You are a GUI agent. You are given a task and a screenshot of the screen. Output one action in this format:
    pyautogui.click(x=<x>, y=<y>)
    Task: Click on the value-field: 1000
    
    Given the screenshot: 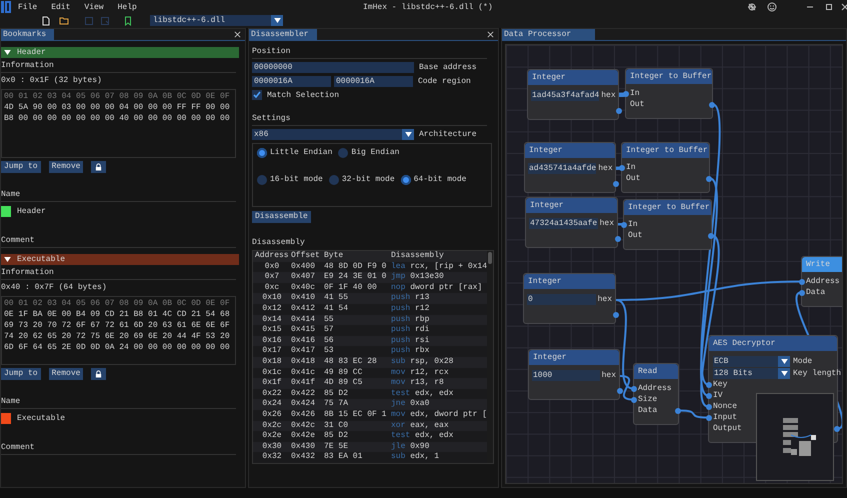 What is the action you would take?
    pyautogui.click(x=566, y=375)
    